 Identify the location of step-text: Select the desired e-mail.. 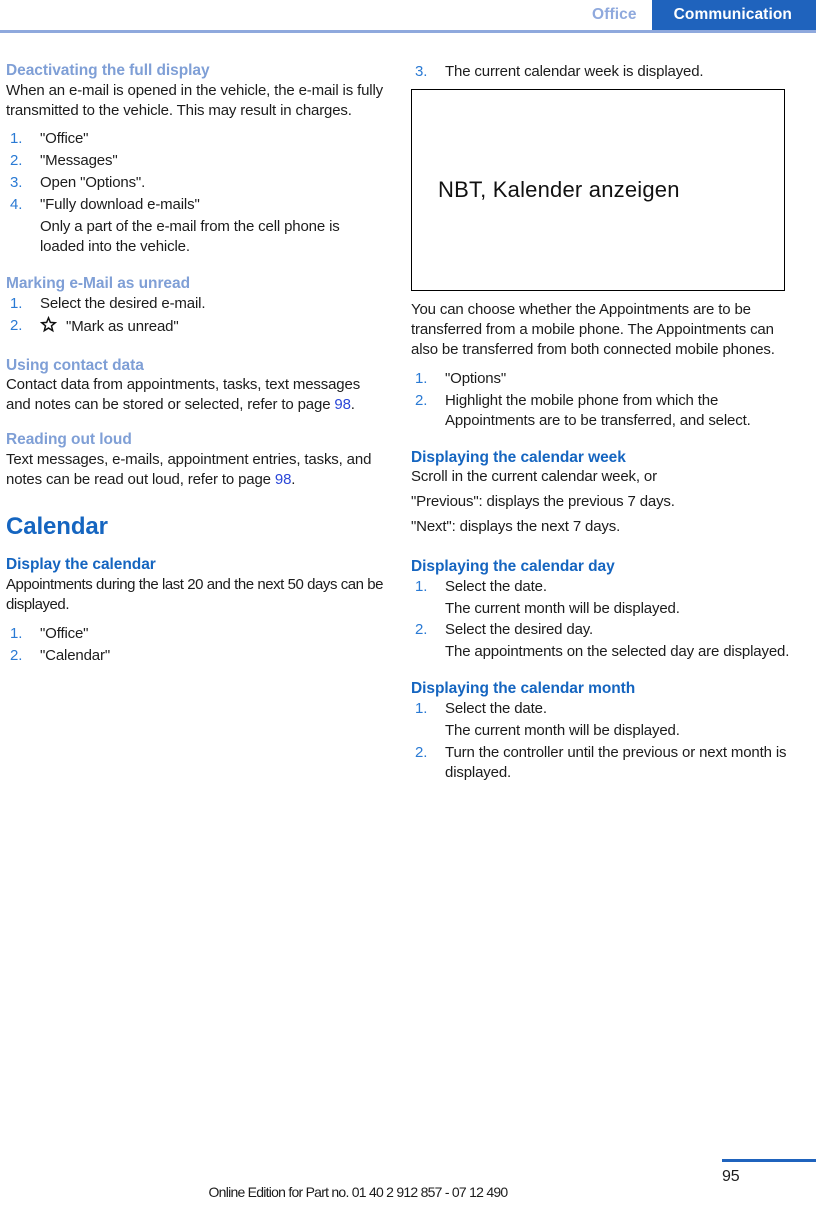
(123, 303).